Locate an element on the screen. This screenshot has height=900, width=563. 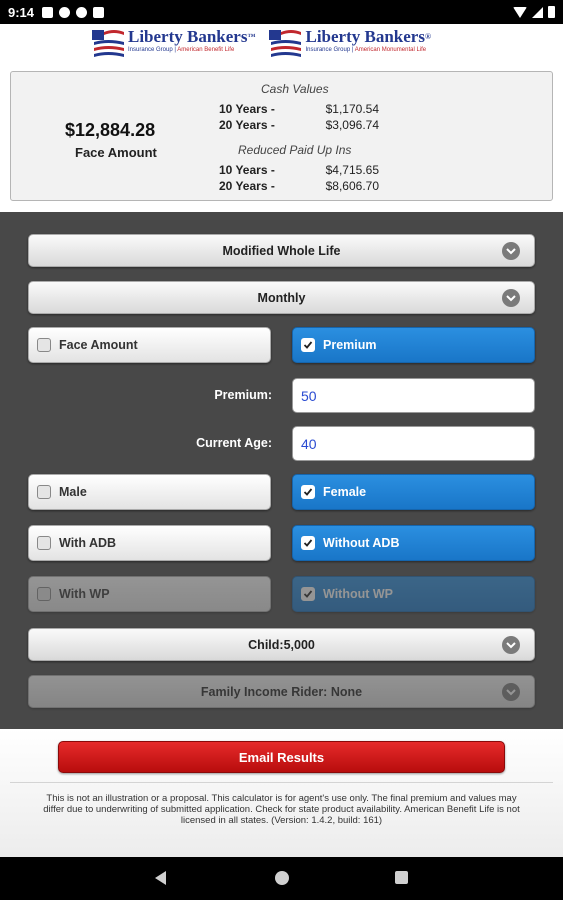
cash-value-row: 10 Years - $1,170.54 is located at coordinates (299, 109).